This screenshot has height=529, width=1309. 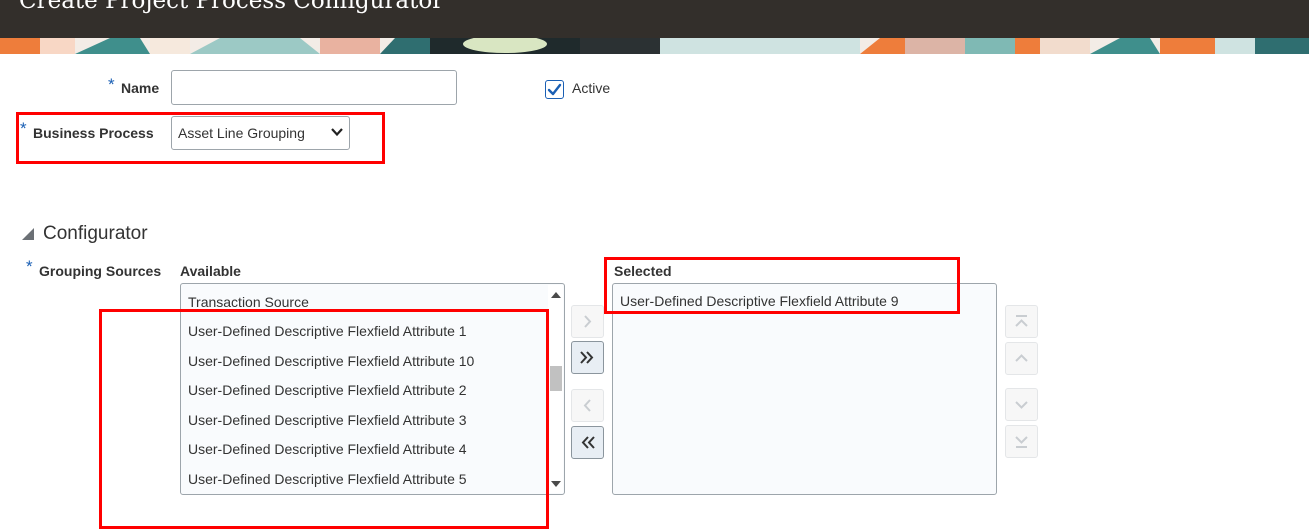 I want to click on grouping-sources-label: Grouping Sources, so click(x=100, y=271).